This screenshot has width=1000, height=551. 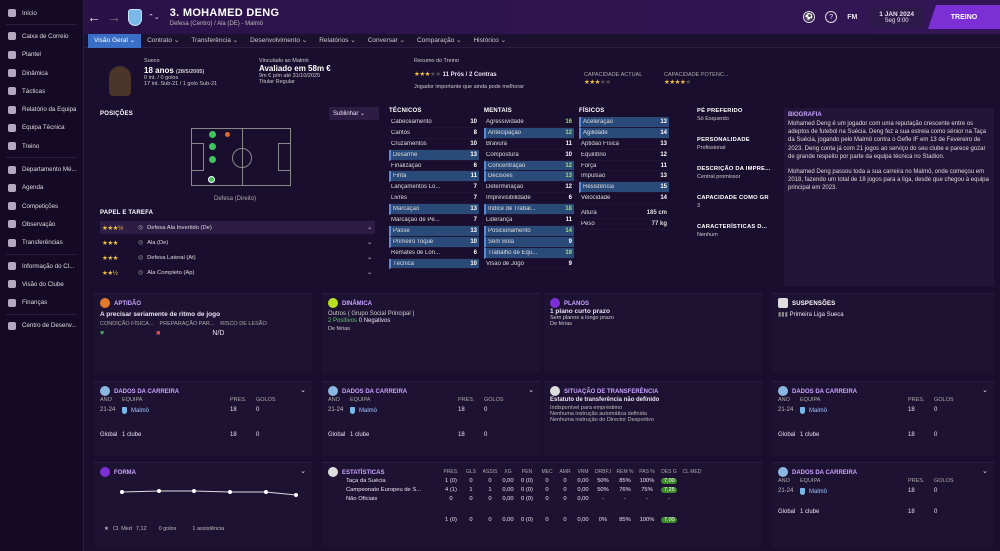 I want to click on attribute-row: Agressividade 16, so click(x=529, y=122).